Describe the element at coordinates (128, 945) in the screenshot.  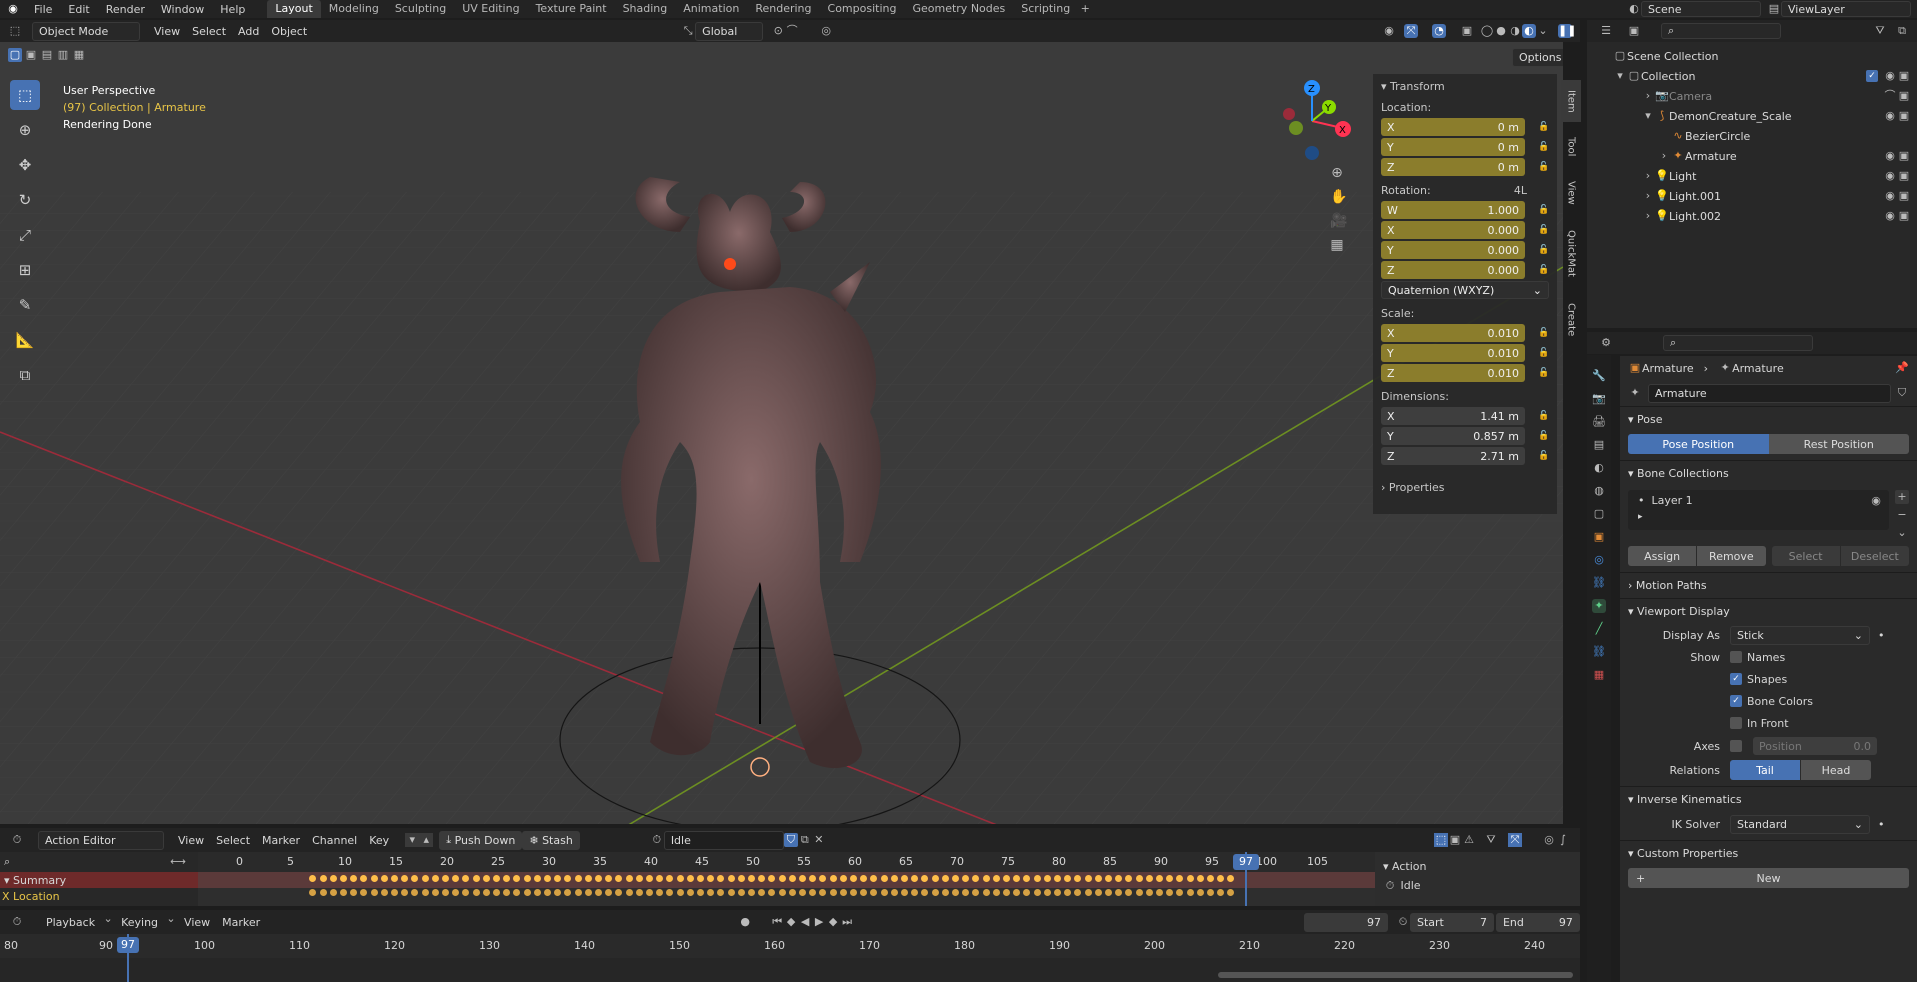
I see `timeline-frame-indicator: 97` at that location.